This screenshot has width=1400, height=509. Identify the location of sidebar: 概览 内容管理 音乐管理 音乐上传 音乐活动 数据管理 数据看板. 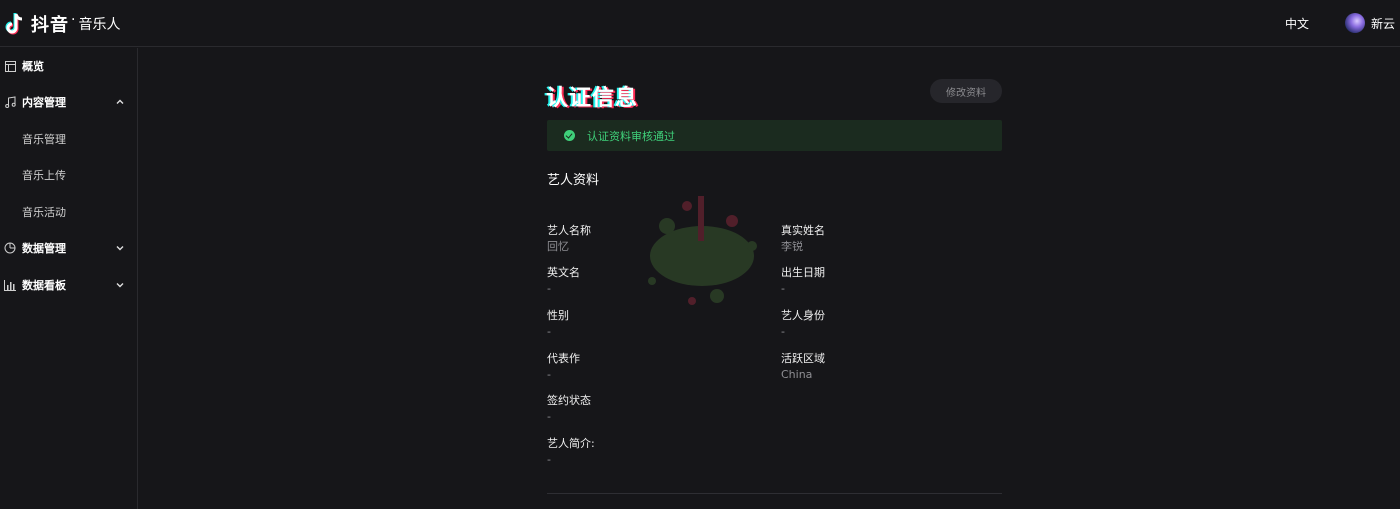
(69, 278).